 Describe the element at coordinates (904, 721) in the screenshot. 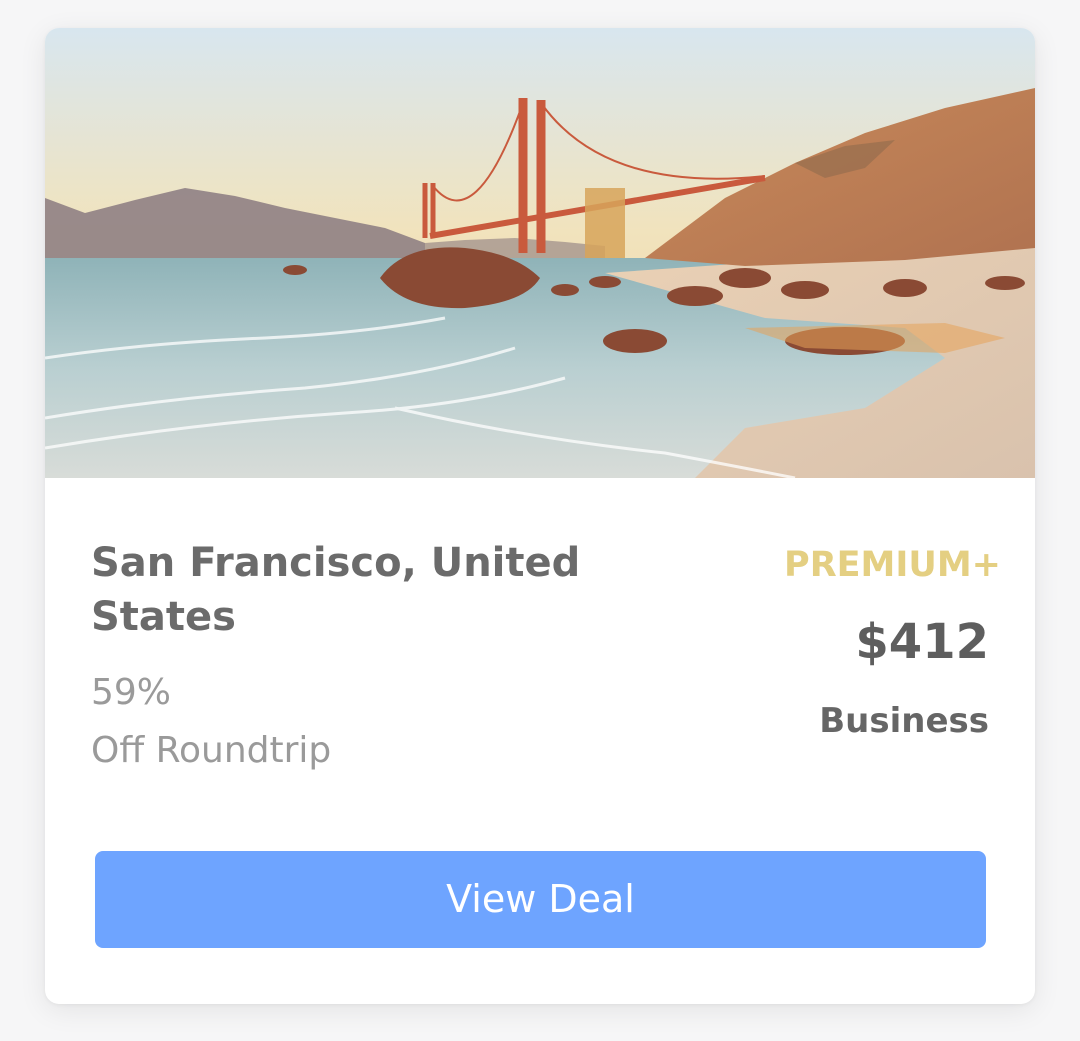

I see `cabin-class: Business` at that location.